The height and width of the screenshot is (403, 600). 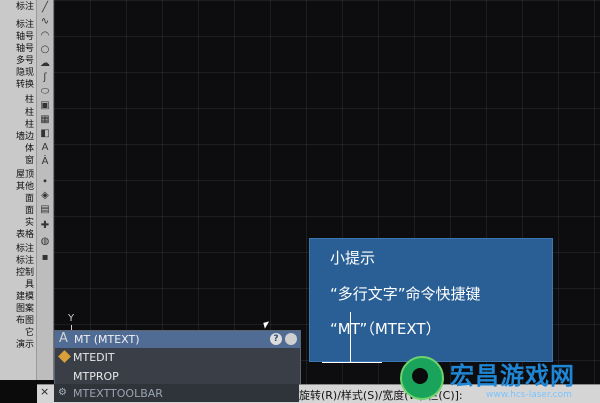 What do you see at coordinates (45, 242) in the screenshot?
I see `globe-icon: ◍` at bounding box center [45, 242].